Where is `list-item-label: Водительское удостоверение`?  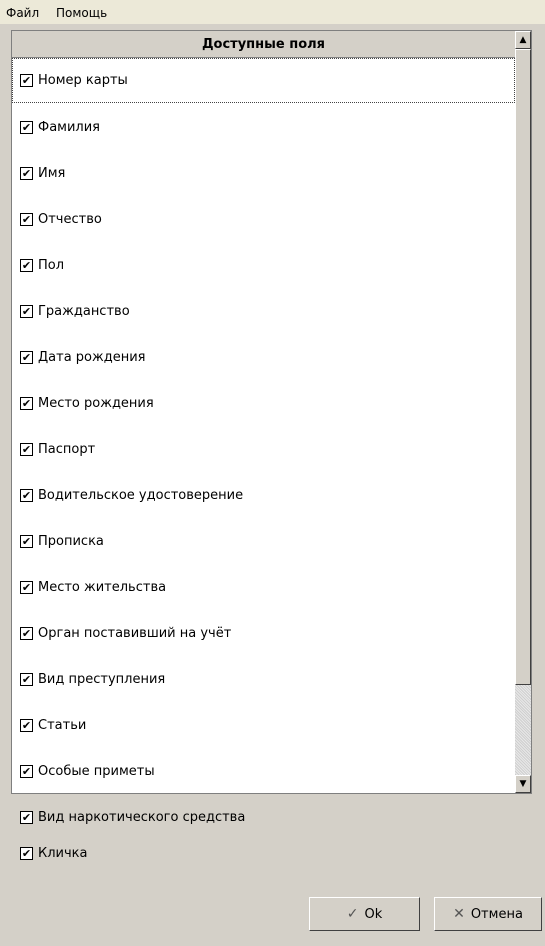
list-item-label: Водительское удостоверение is located at coordinates (141, 495).